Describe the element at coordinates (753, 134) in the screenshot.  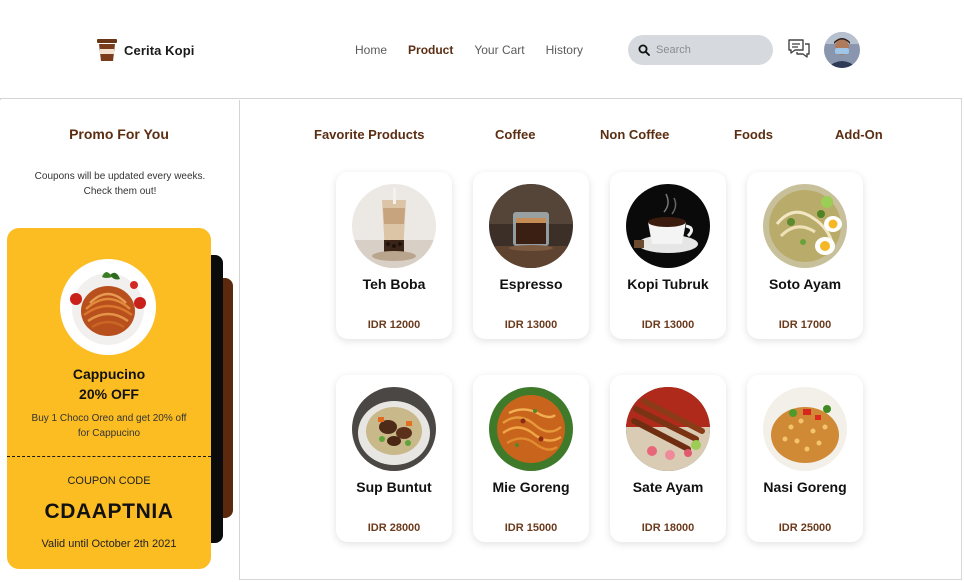
I see `tab-foods: Foods` at that location.